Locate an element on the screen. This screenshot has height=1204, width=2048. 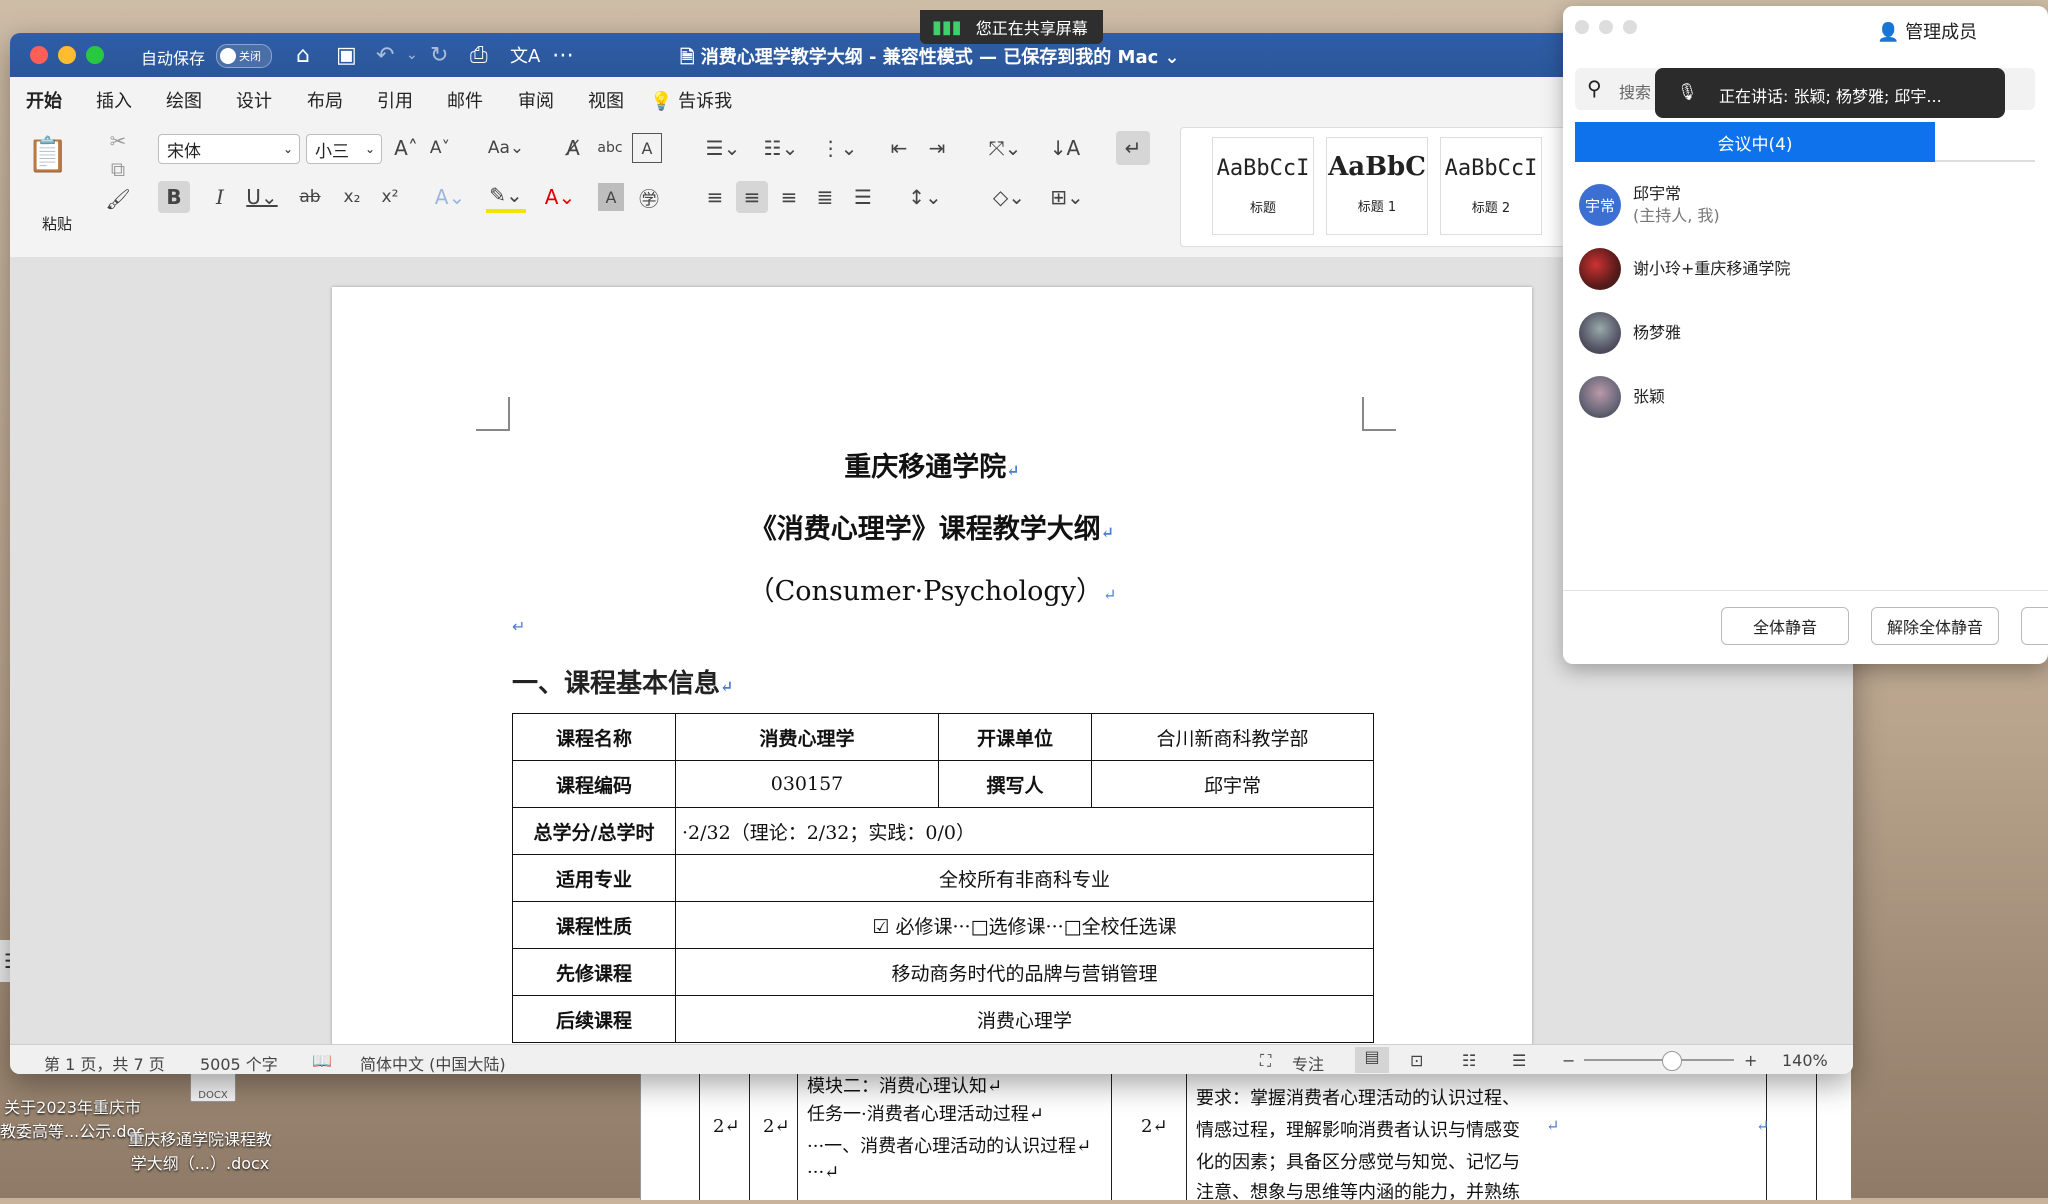
style-heading1: AaBbC 标题 1 is located at coordinates (1377, 186).